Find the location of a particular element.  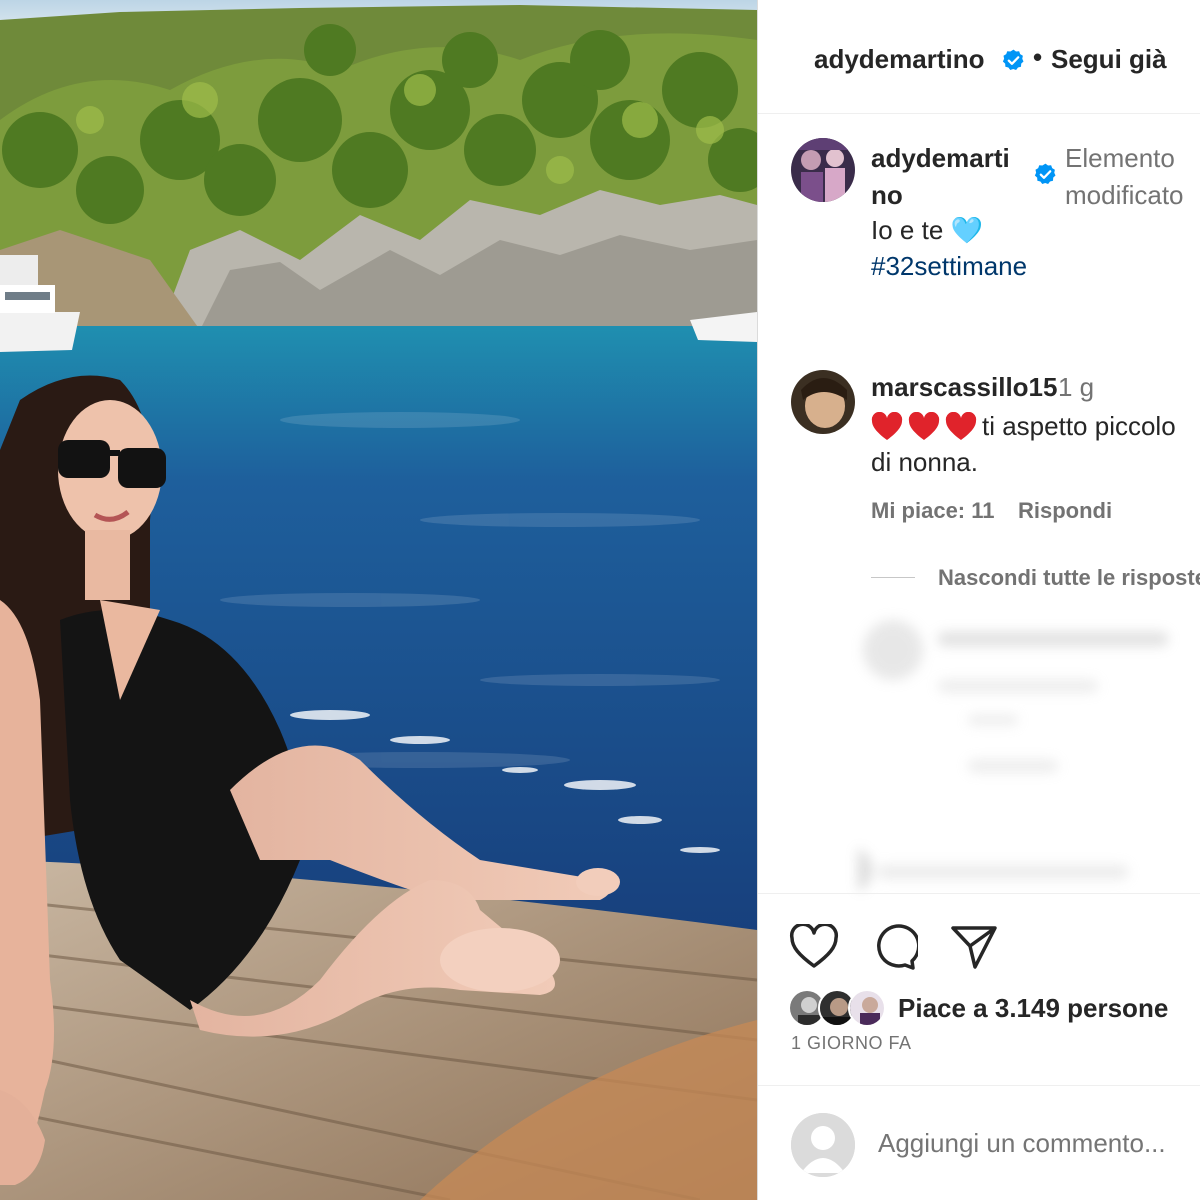

following-button: Segui già is located at coordinates (1109, 59).